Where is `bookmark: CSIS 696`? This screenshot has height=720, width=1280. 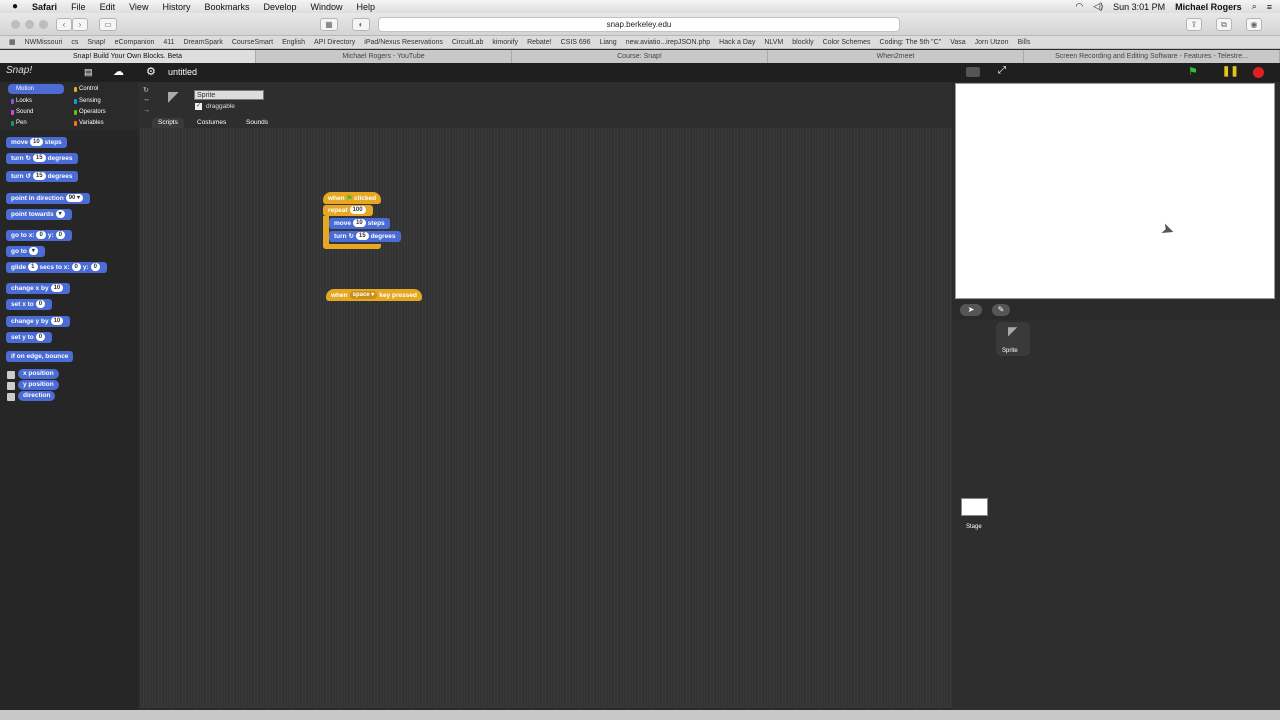 bookmark: CSIS 696 is located at coordinates (576, 42).